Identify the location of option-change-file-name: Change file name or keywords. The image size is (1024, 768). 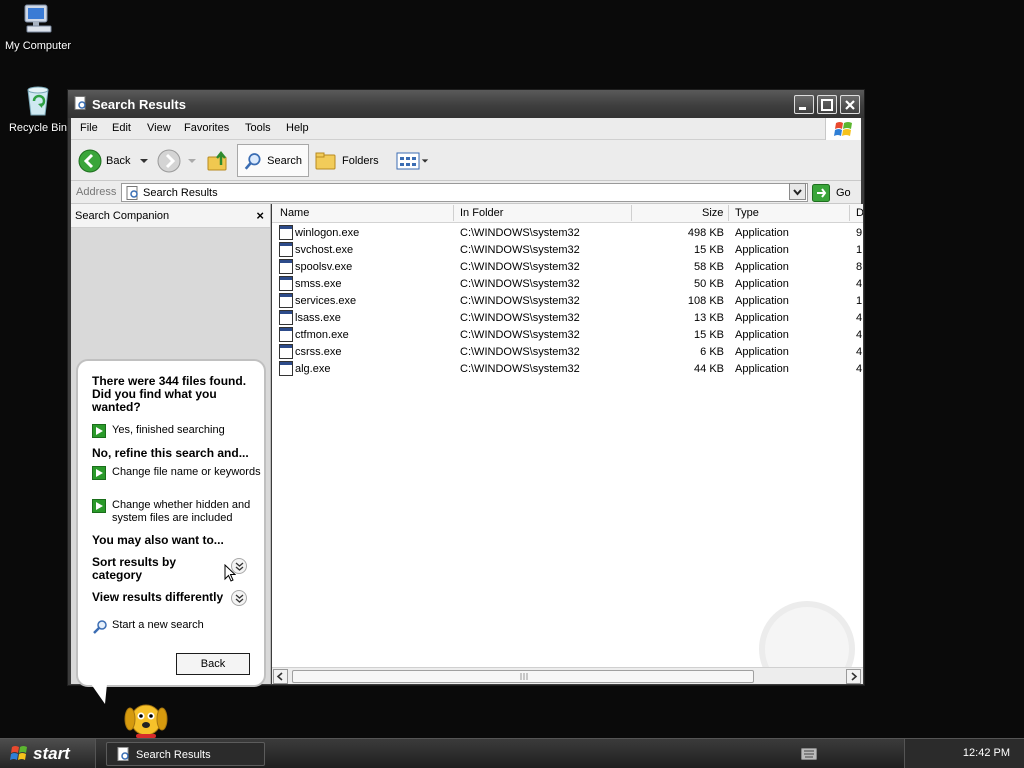
(177, 473).